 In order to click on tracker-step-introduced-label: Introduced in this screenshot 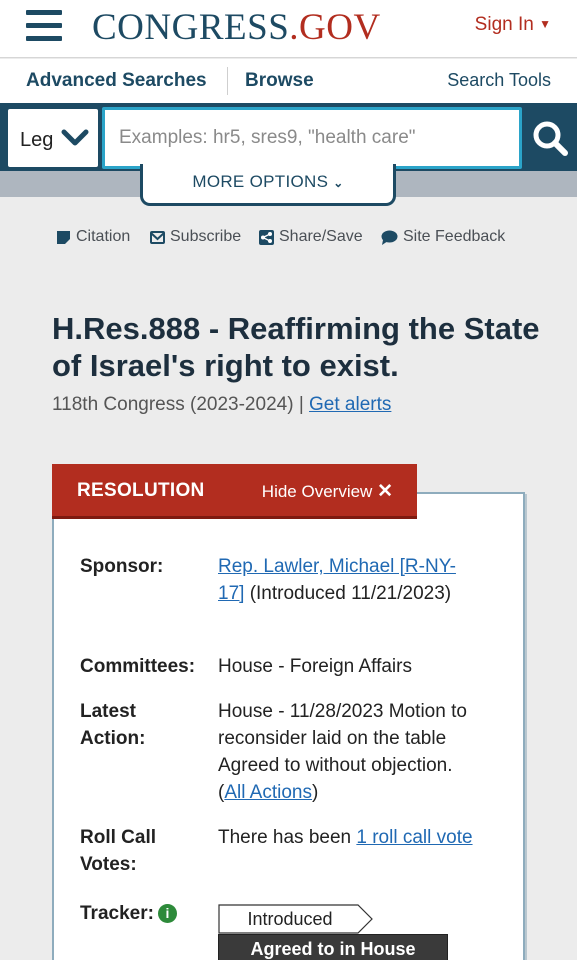, I will do `click(289, 919)`.